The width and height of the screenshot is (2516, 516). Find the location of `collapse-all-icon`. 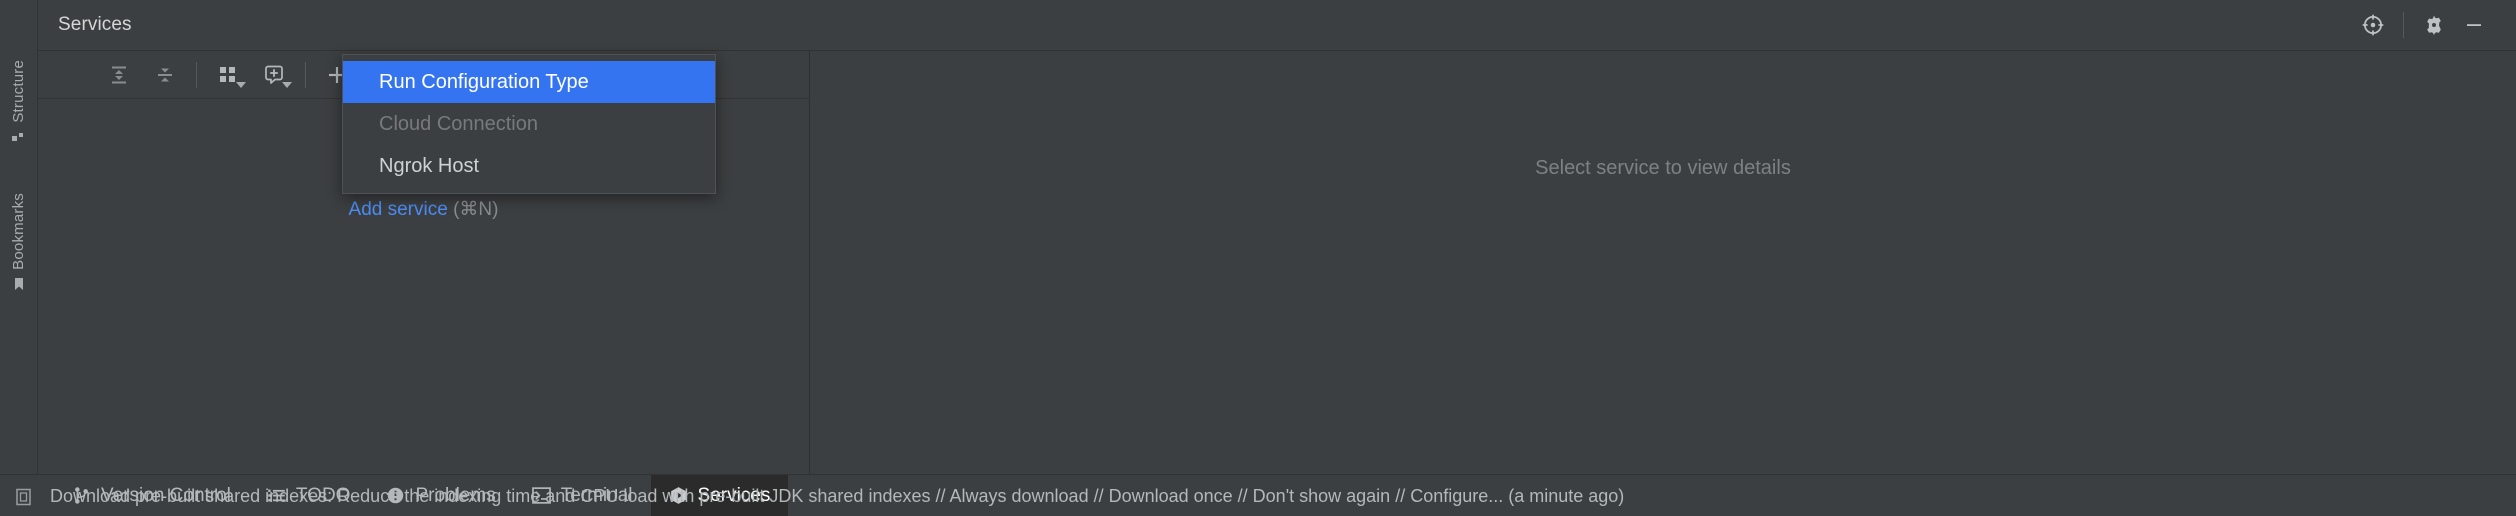

collapse-all-icon is located at coordinates (165, 74).